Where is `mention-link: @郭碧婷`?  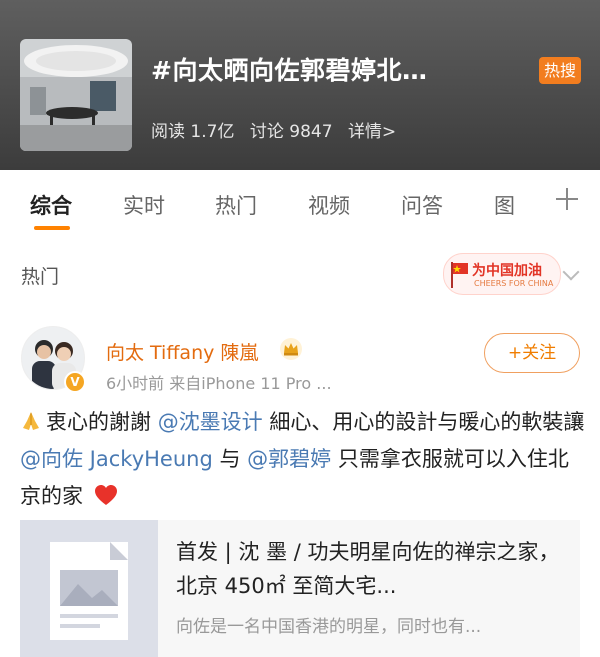
mention-link: @郭碧婷 is located at coordinates (289, 459).